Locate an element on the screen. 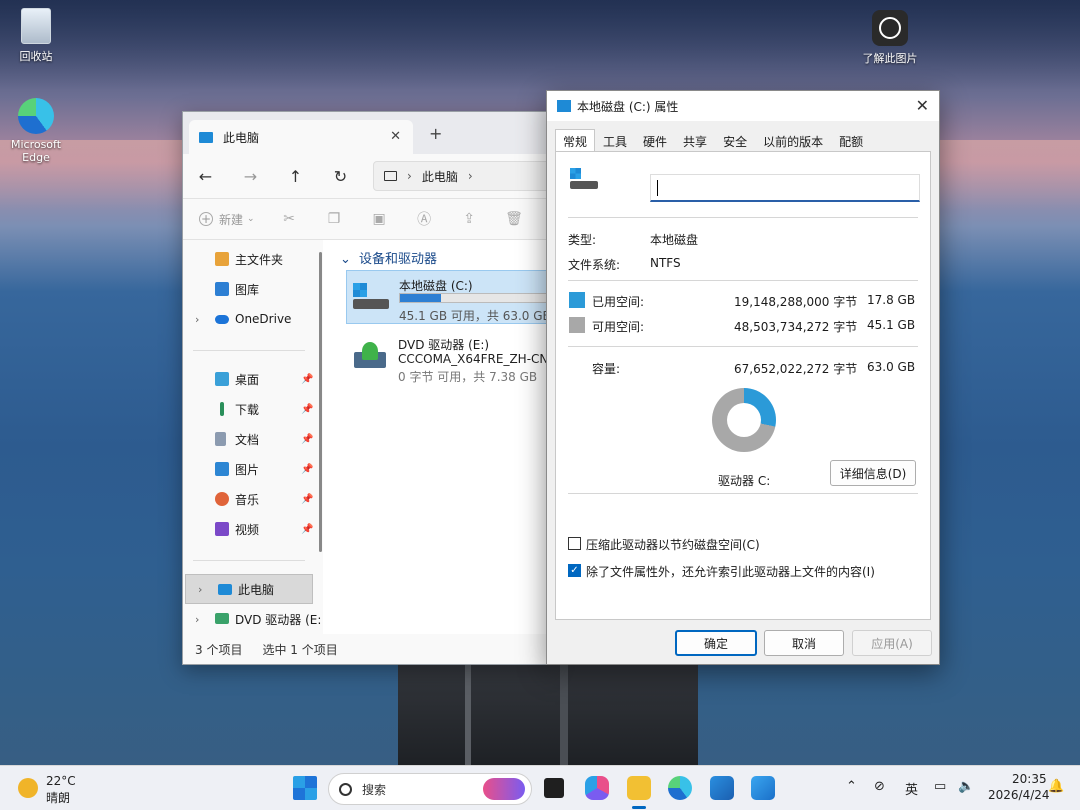 The height and width of the screenshot is (810, 1080). clock-date: 2026/4/24 is located at coordinates (1019, 795).